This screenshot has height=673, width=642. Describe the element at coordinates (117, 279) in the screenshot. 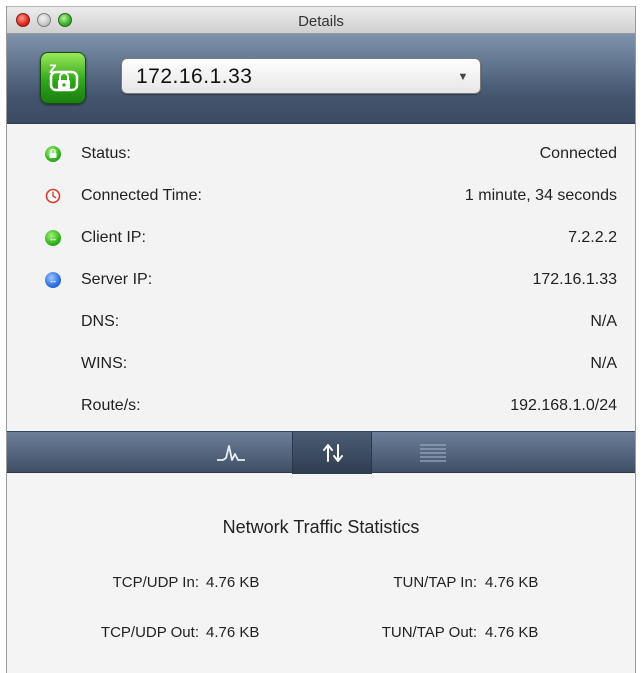

I see `detail-label: Server IP:` at that location.